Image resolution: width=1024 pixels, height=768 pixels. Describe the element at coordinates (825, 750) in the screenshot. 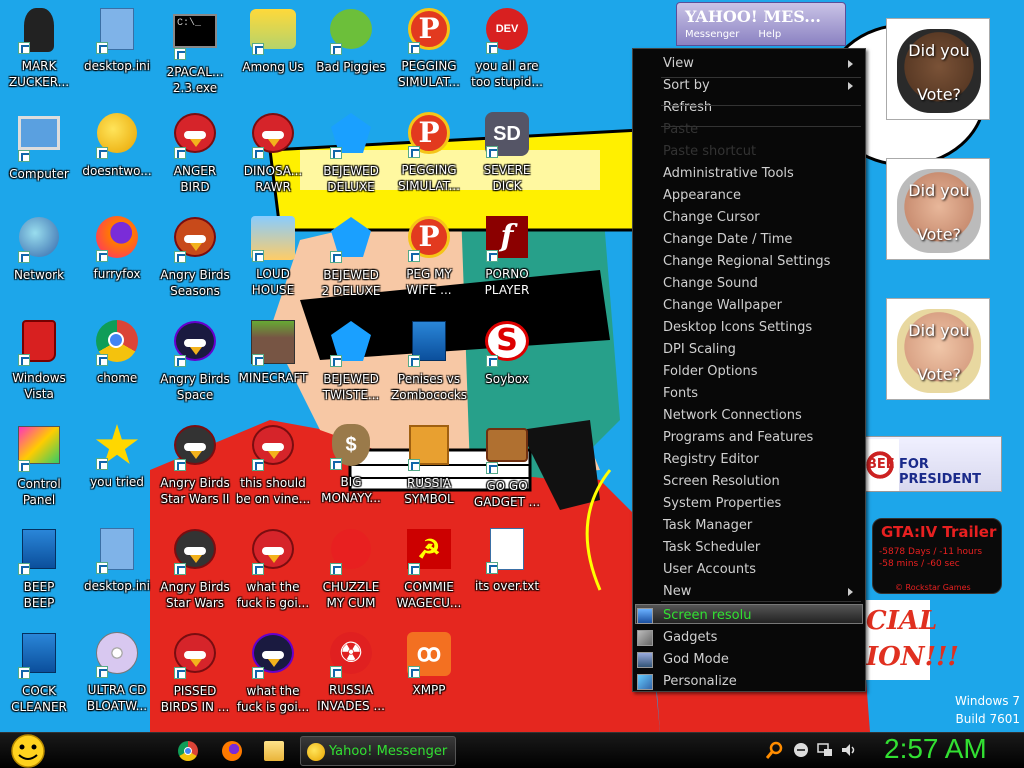

I see `network-tray-icon` at that location.